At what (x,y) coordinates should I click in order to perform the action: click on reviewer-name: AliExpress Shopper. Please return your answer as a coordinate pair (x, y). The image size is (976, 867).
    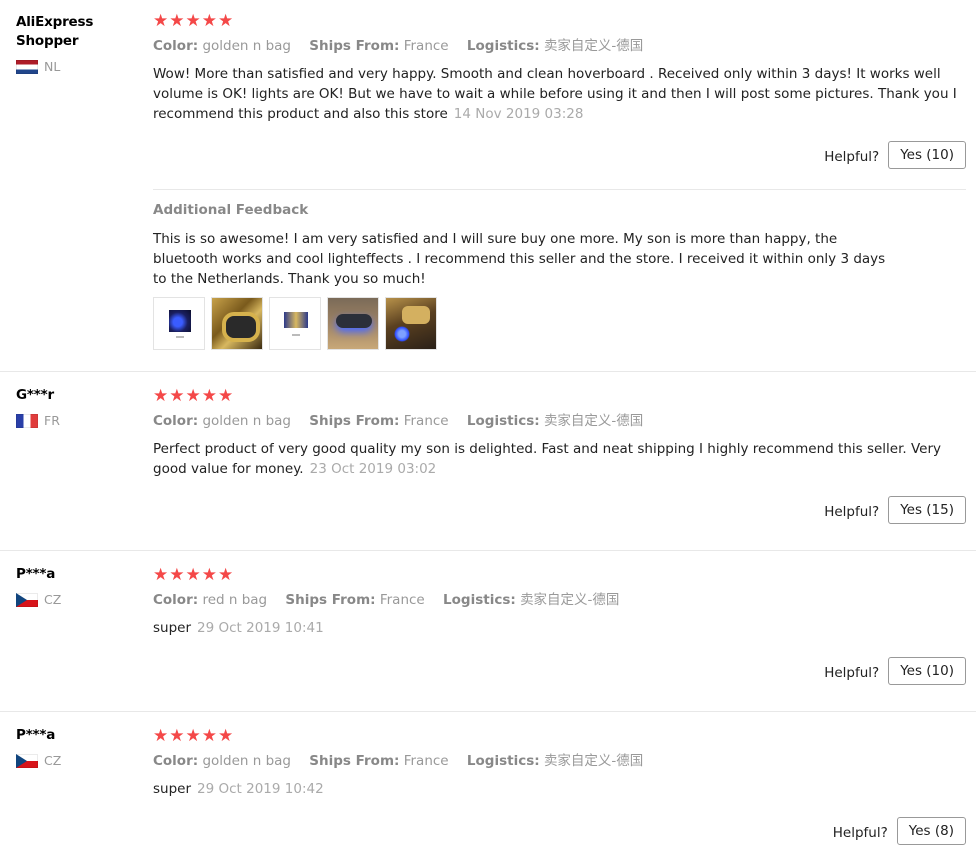
    Looking at the image, I should click on (55, 31).